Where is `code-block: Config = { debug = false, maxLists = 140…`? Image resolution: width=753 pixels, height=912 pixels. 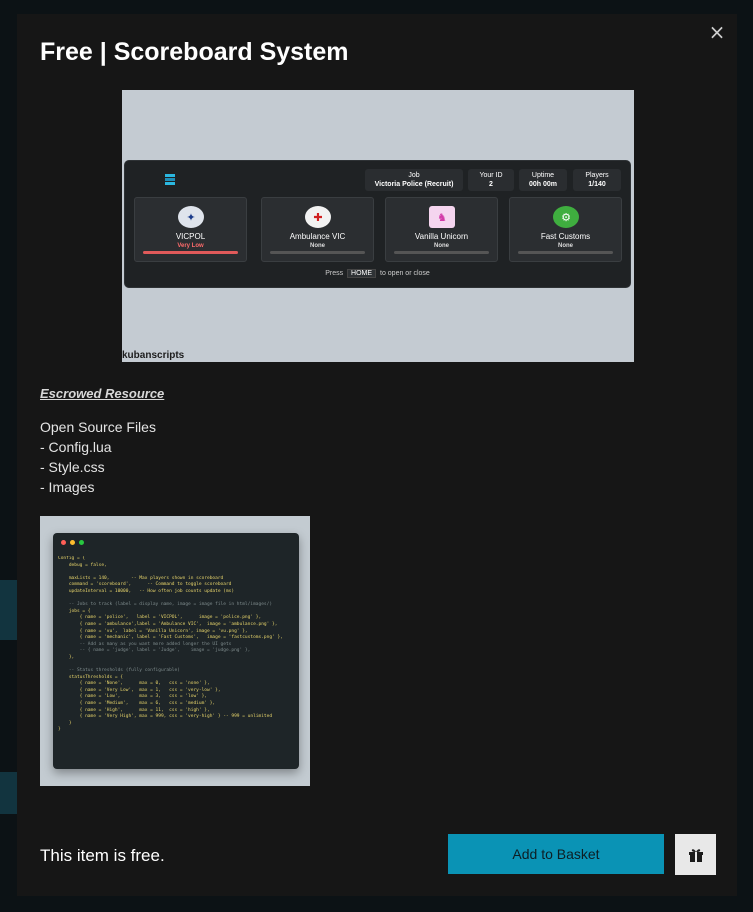 code-block: Config = { debug = false, maxLists = 140… is located at coordinates (176, 645).